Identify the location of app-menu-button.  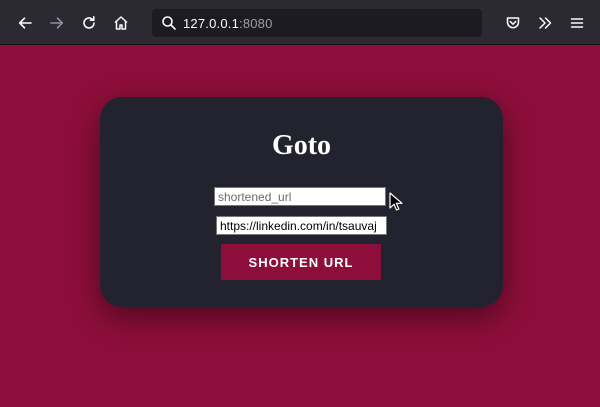
(577, 23).